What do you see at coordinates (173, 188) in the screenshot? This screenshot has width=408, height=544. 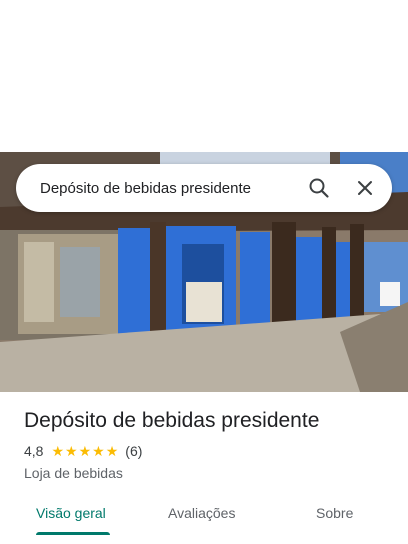 I see `search-input: Depósito de bebidas presidente` at bounding box center [173, 188].